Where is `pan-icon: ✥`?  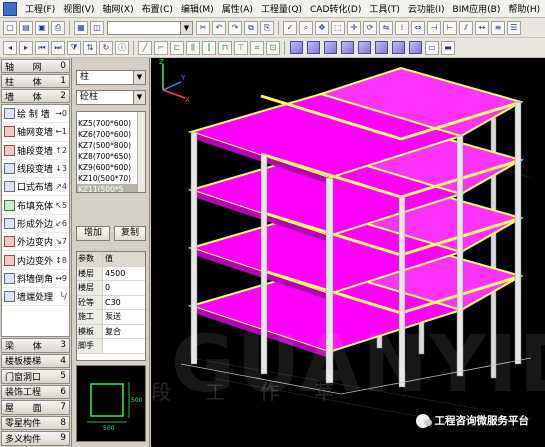 pan-icon: ✥ is located at coordinates (322, 27).